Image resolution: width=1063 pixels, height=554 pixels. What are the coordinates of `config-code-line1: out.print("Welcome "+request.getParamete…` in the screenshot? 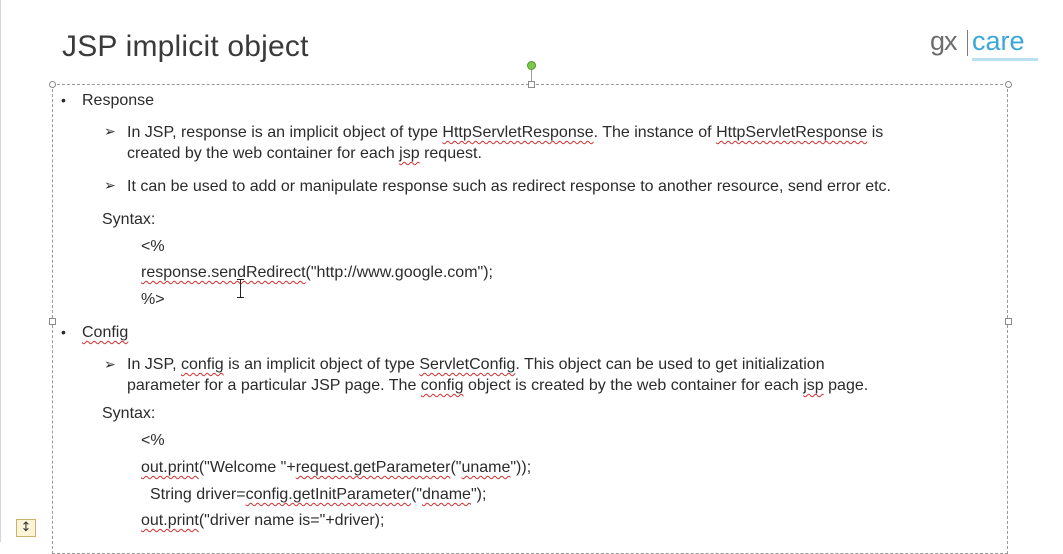 It's located at (336, 468).